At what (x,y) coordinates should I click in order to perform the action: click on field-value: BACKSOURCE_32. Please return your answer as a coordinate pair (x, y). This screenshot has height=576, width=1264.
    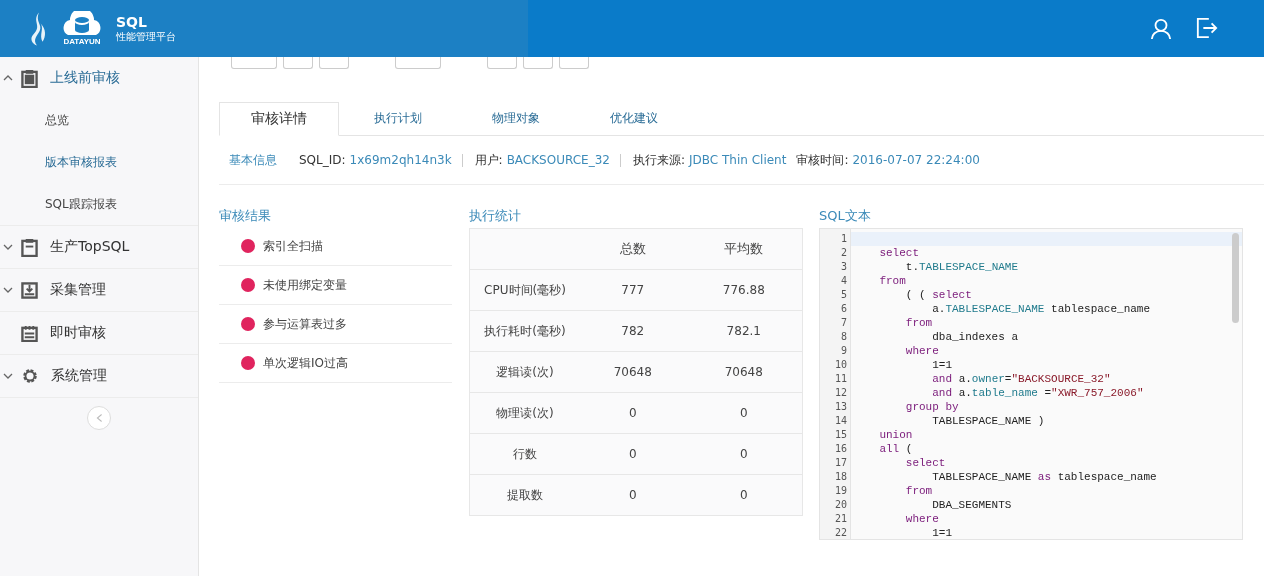
    Looking at the image, I should click on (558, 160).